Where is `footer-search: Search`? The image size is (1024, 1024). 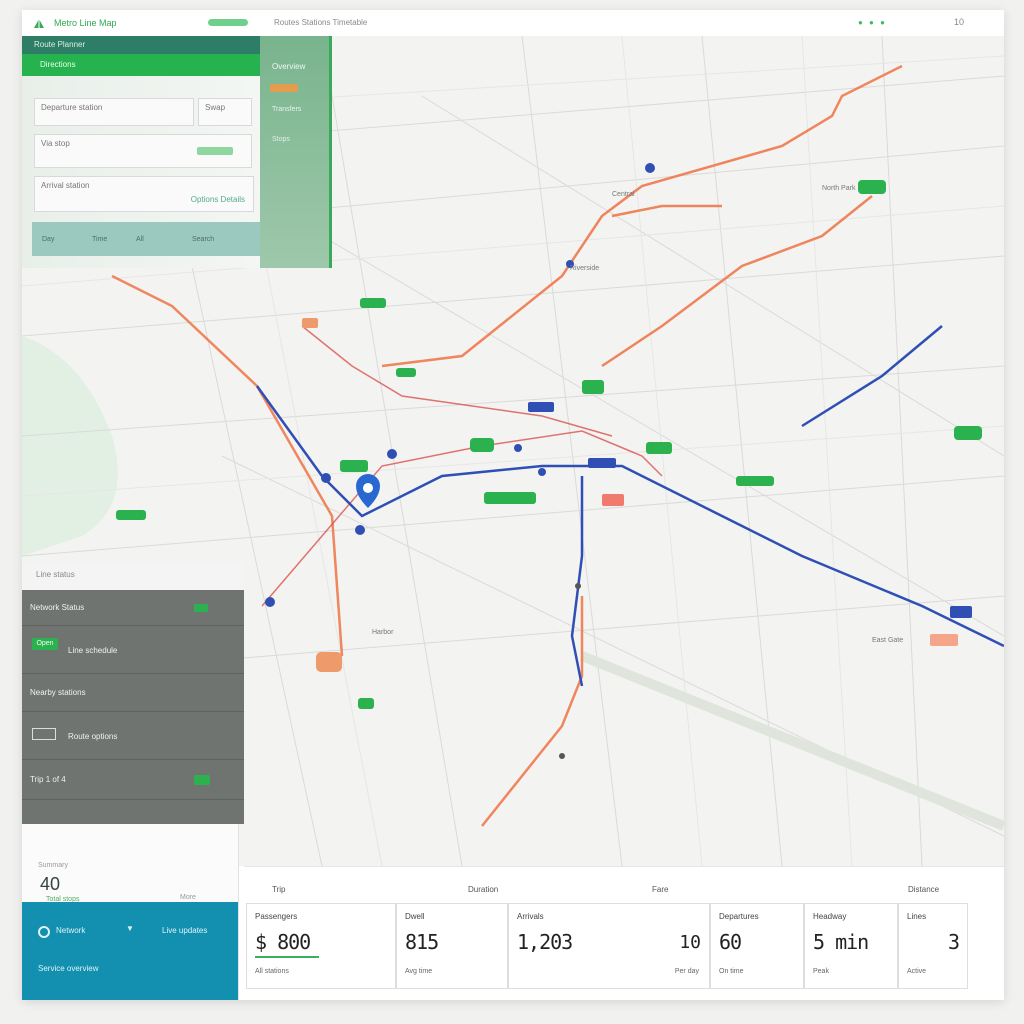 footer-search: Search is located at coordinates (203, 239).